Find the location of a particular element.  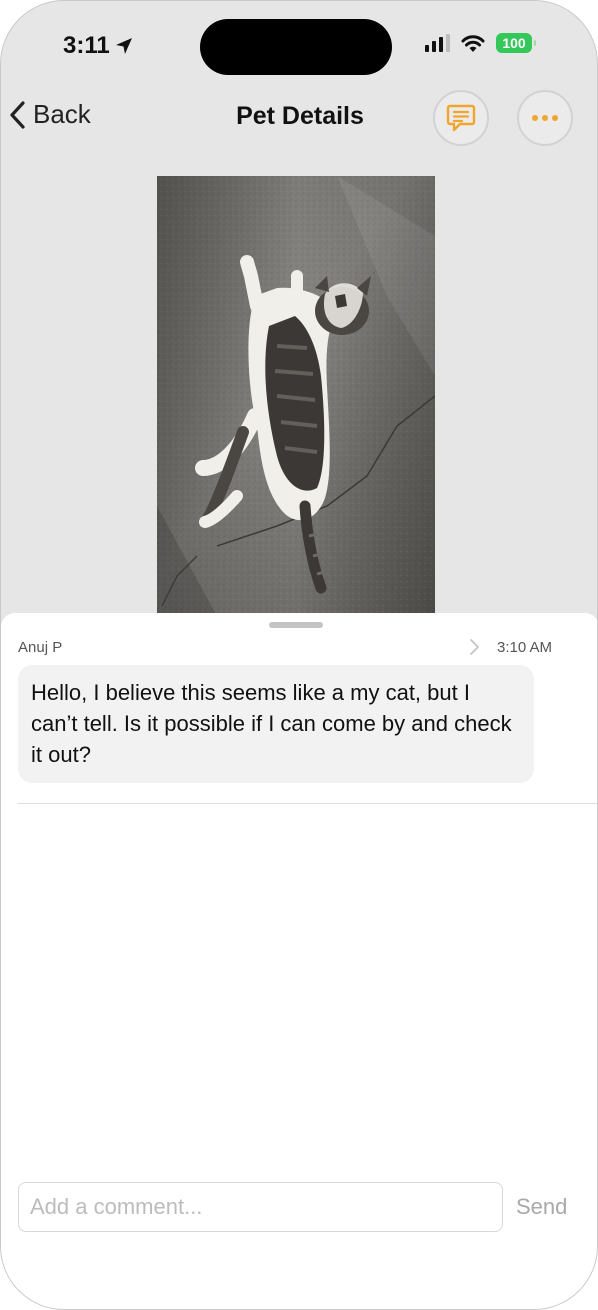

status-icons: 100 is located at coordinates (480, 43).